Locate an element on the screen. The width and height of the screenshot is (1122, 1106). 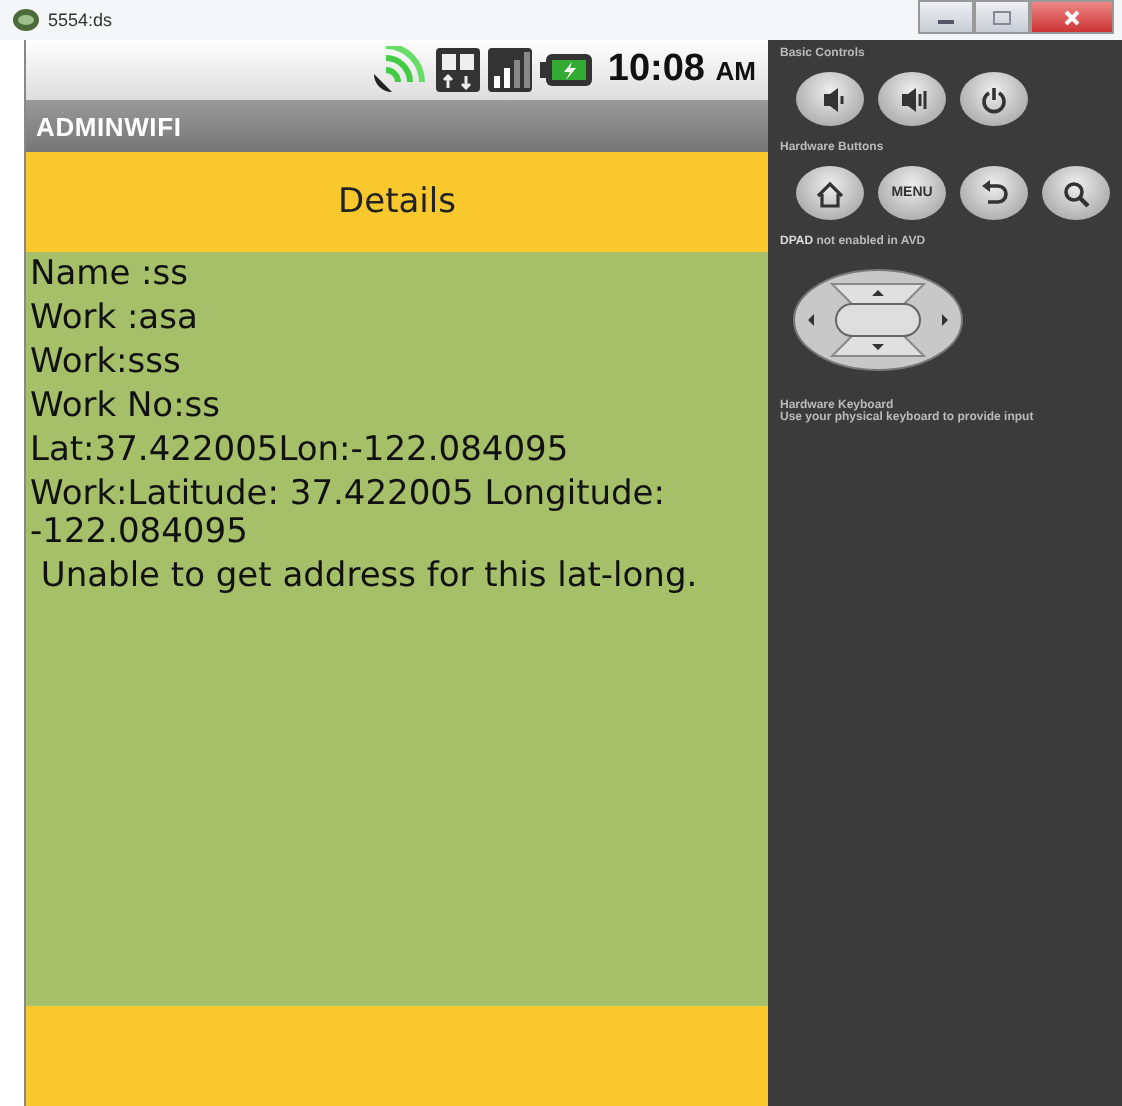
clock: 10:08 AM is located at coordinates (681, 70).